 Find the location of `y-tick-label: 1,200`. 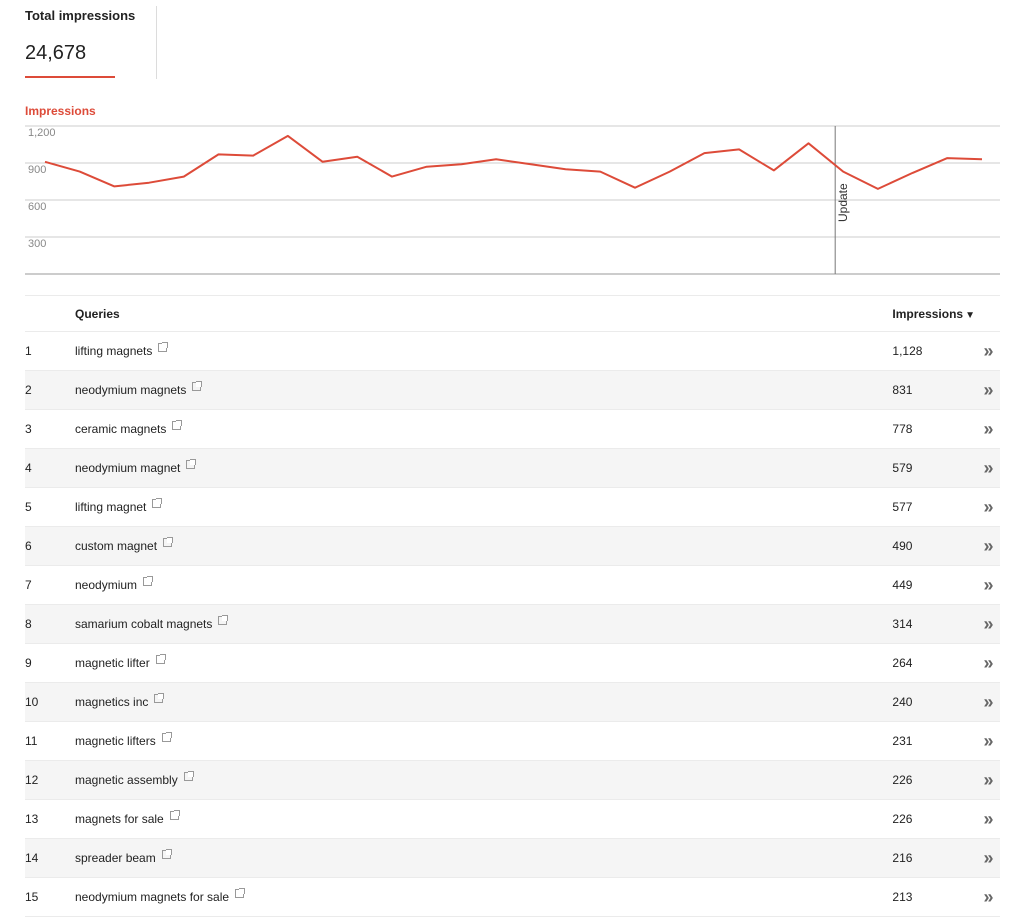

y-tick-label: 1,200 is located at coordinates (42, 133).